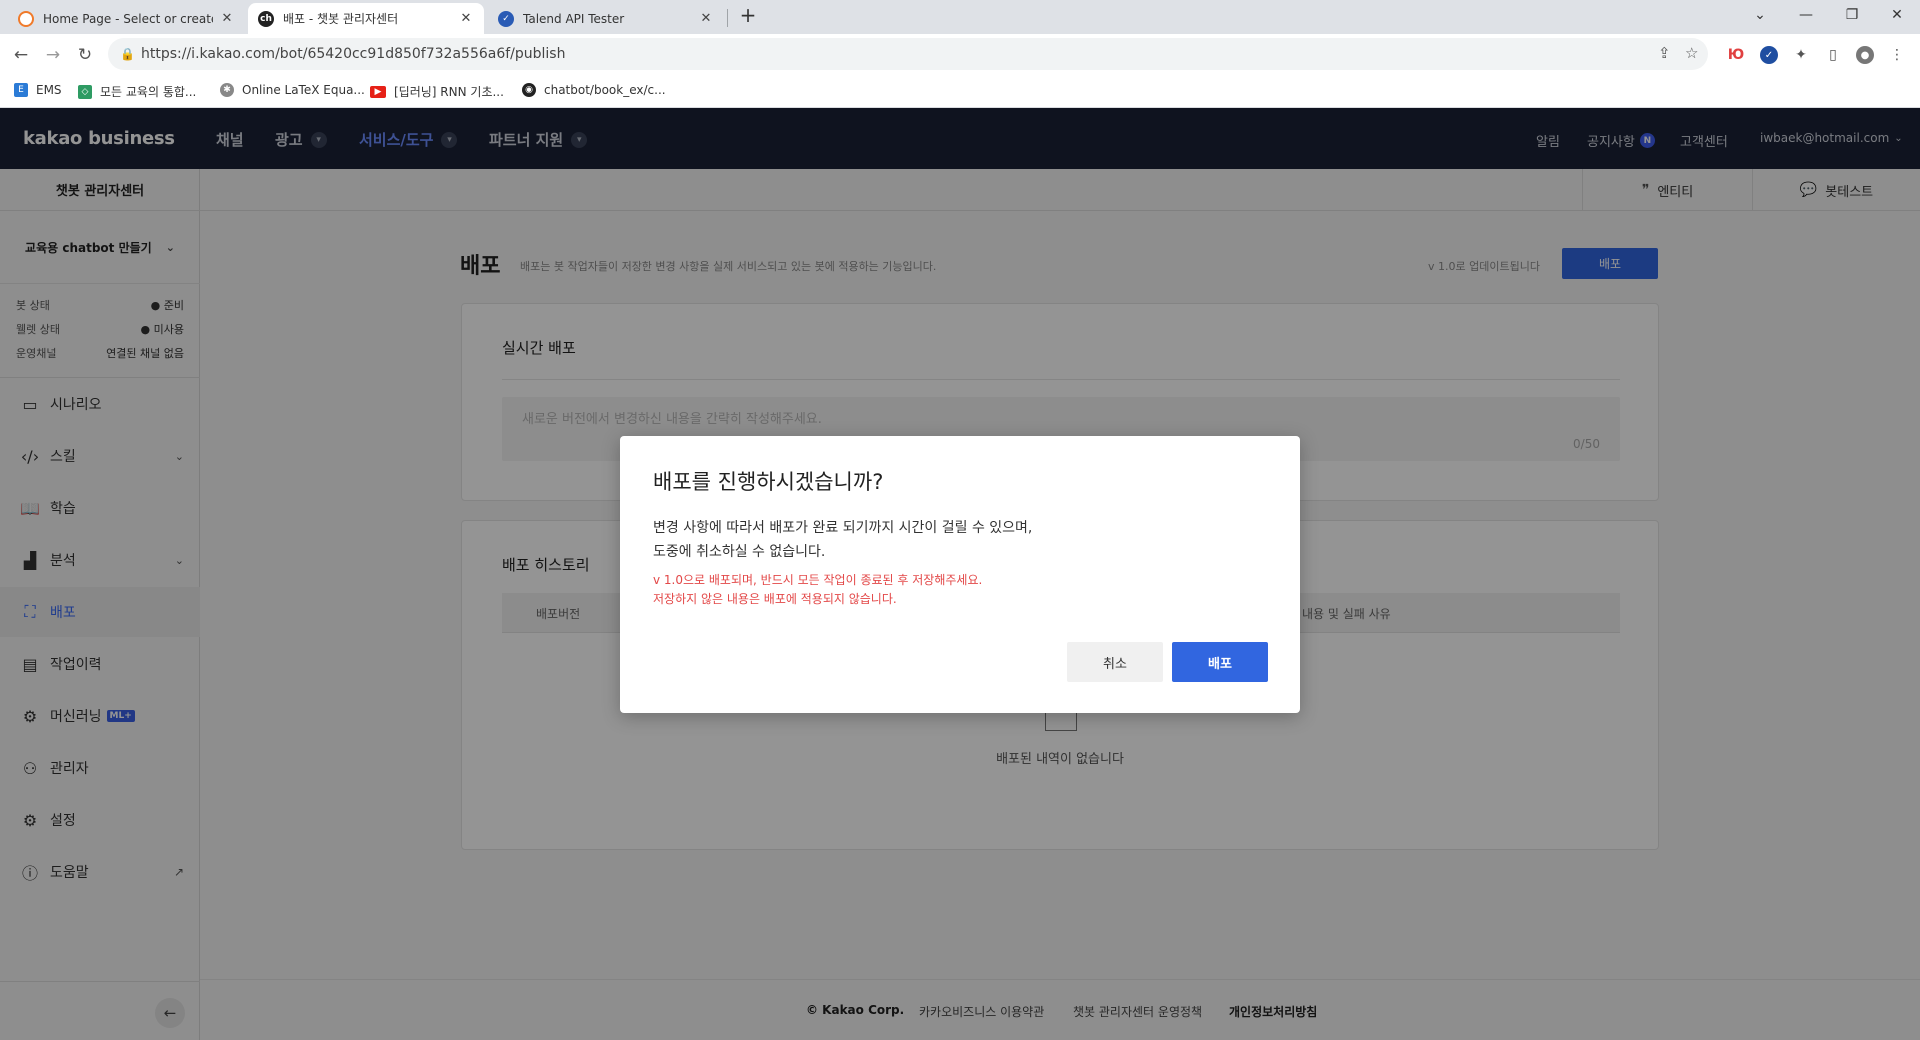 The width and height of the screenshot is (1920, 1040). Describe the element at coordinates (1897, 15) in the screenshot. I see `window-close-icon: ✕` at that location.